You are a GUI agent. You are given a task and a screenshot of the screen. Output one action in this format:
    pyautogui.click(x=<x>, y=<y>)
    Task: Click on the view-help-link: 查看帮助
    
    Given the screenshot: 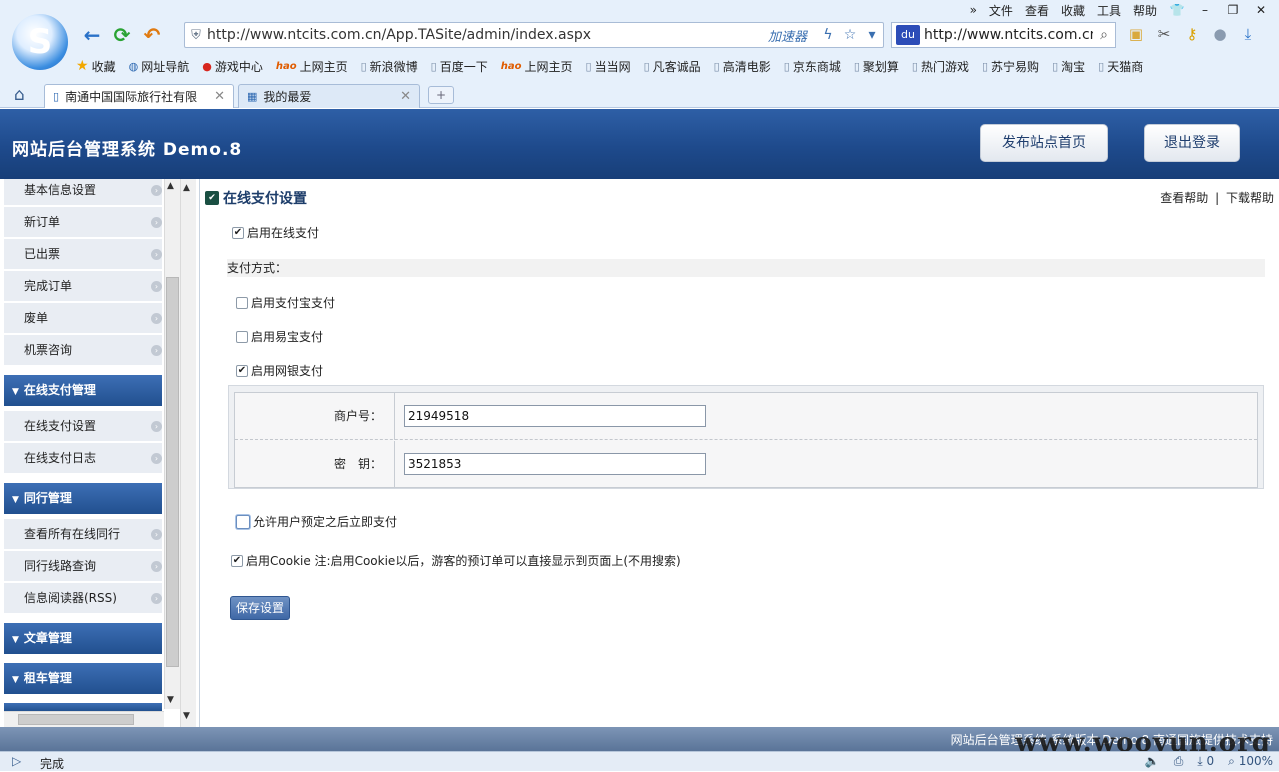 What is the action you would take?
    pyautogui.click(x=1184, y=198)
    